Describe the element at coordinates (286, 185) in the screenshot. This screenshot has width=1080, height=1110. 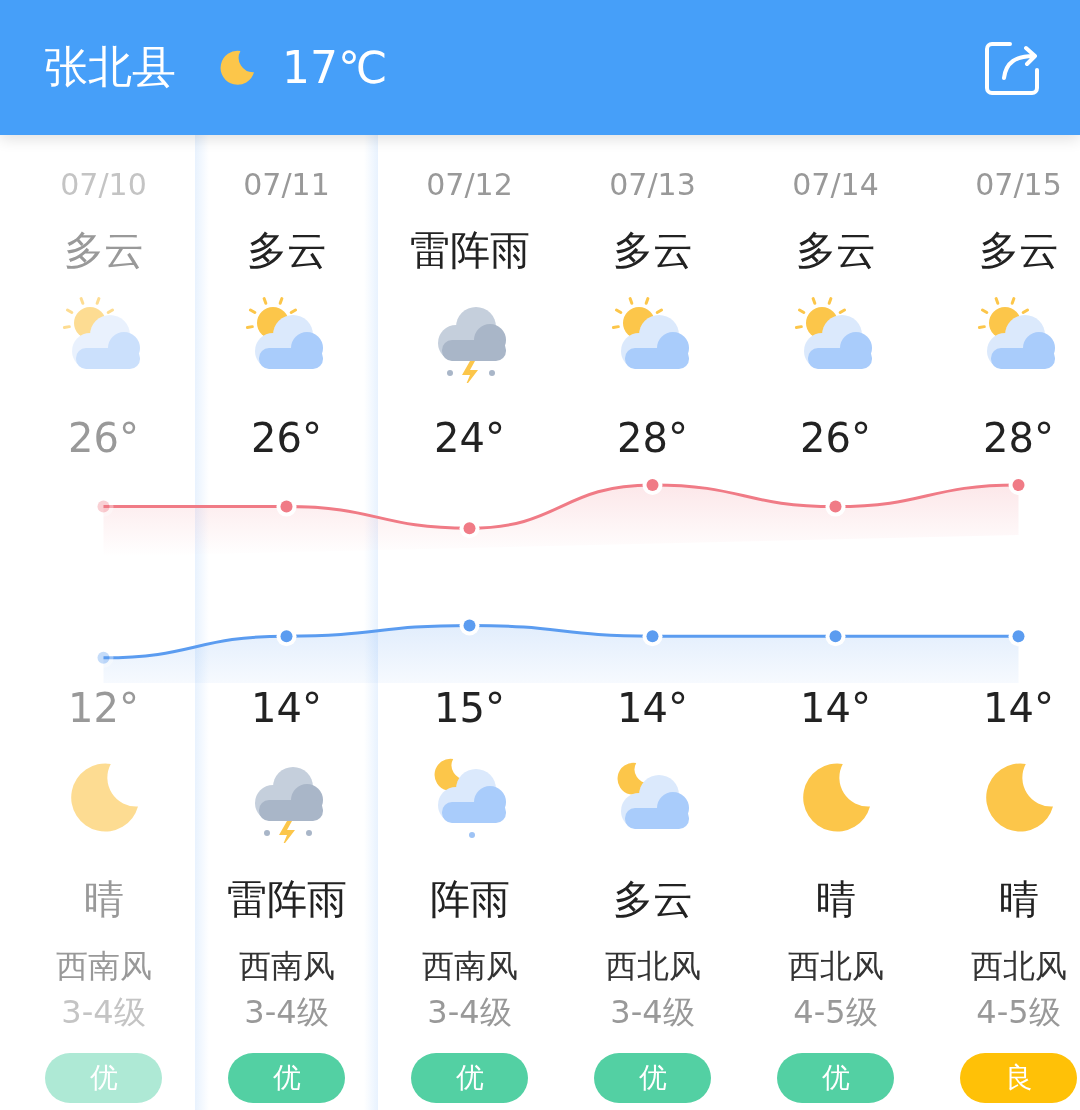
I see `date-label: 07/11` at that location.